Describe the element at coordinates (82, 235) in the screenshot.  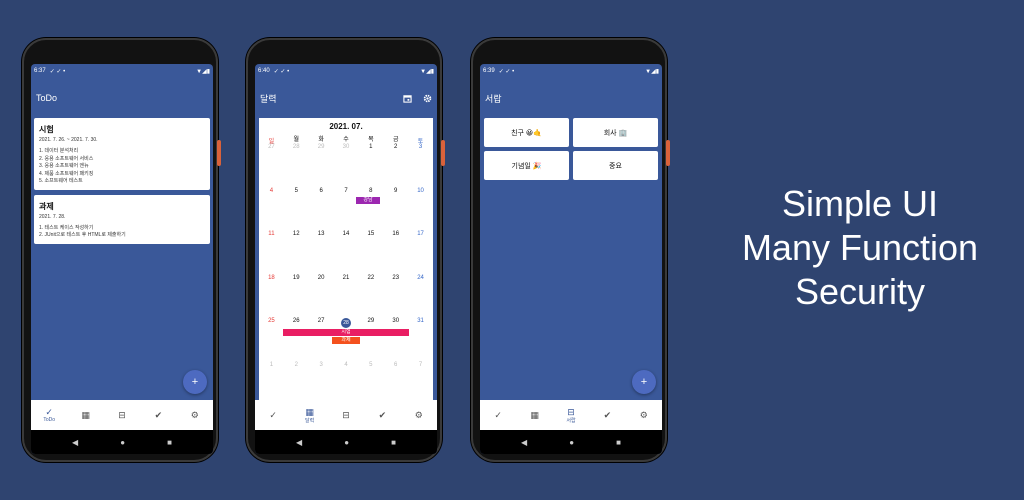
I see `todo-item: 2. JUnit으로 테스트 후 HTML로 제출하기` at that location.